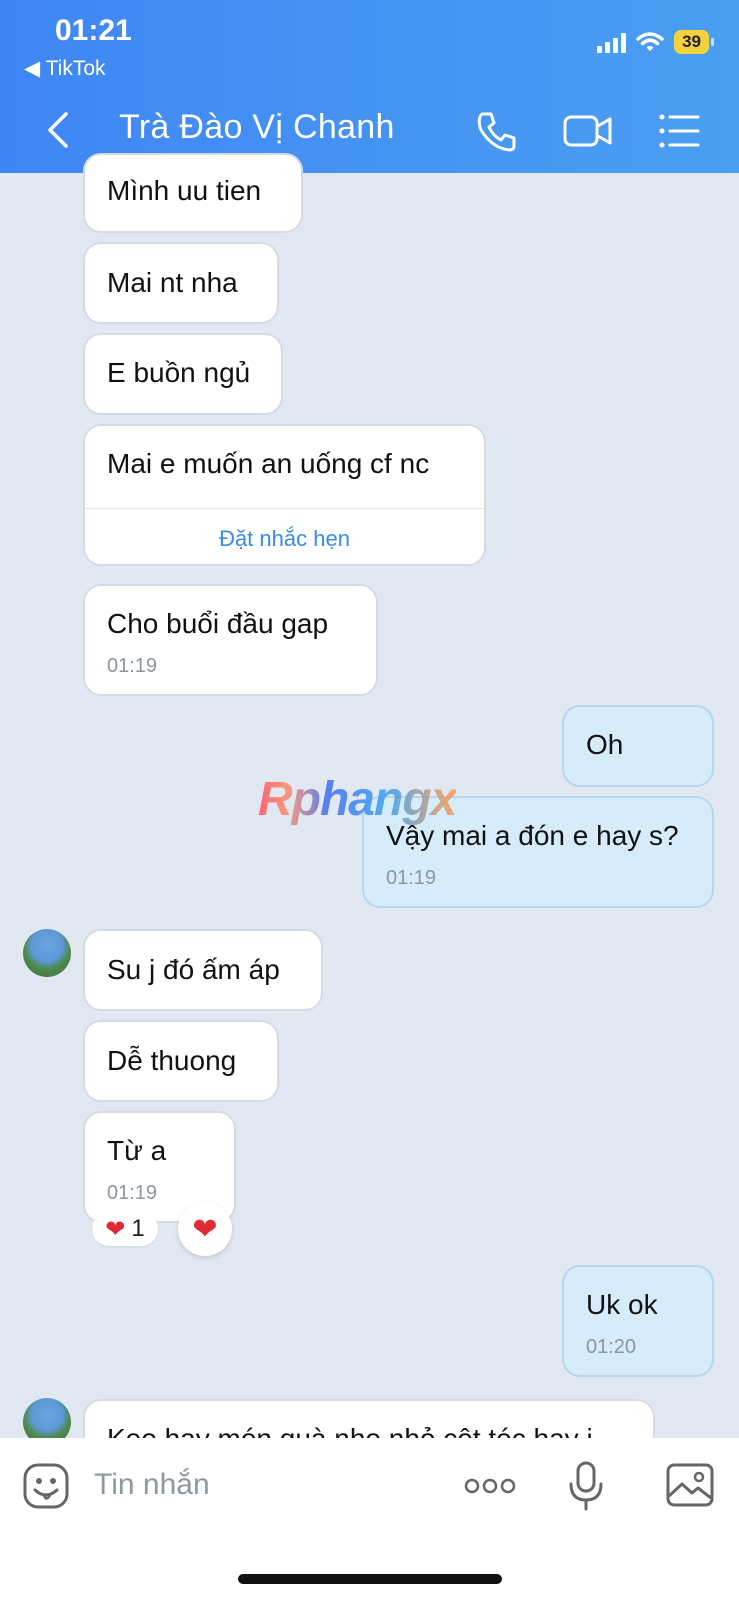 The image size is (739, 1600). I want to click on message-bubble: Cho buổi đầu gap 01:19, so click(230, 640).